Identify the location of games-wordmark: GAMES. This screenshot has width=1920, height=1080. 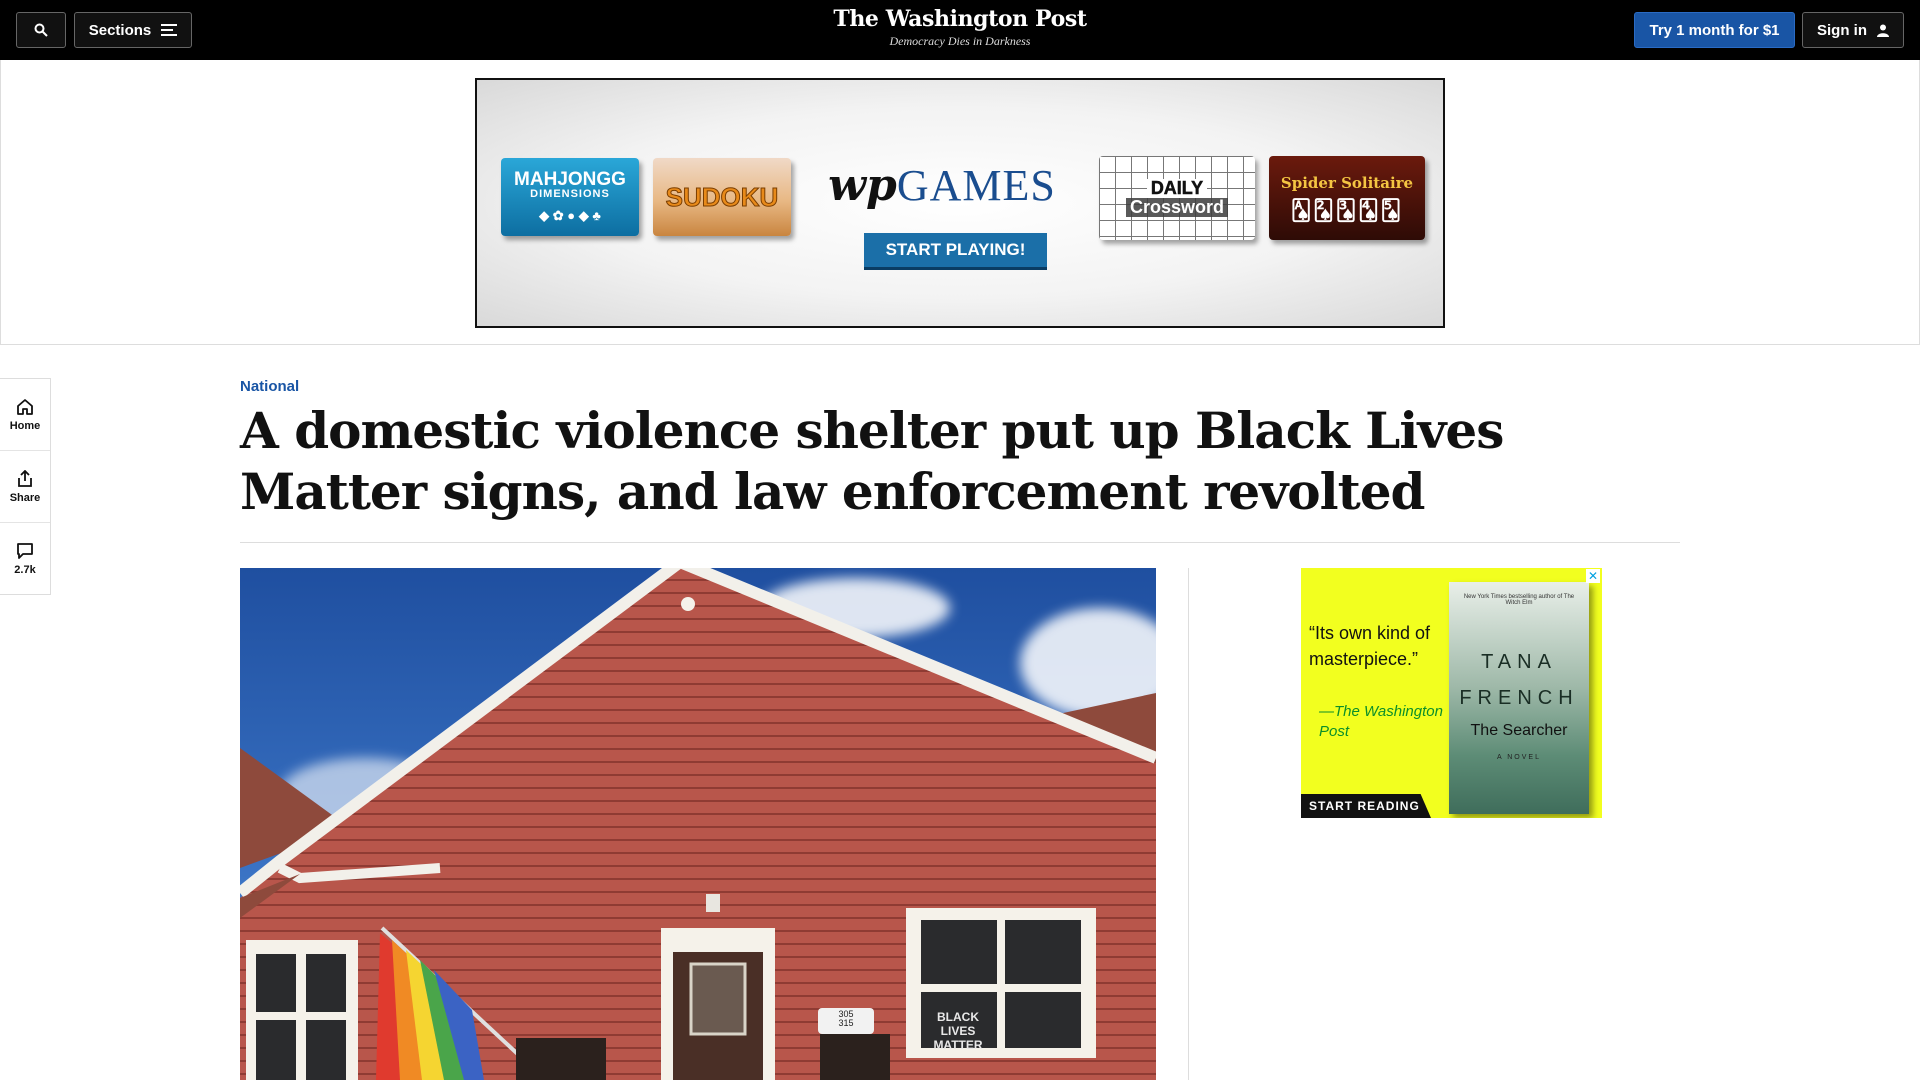
(976, 185).